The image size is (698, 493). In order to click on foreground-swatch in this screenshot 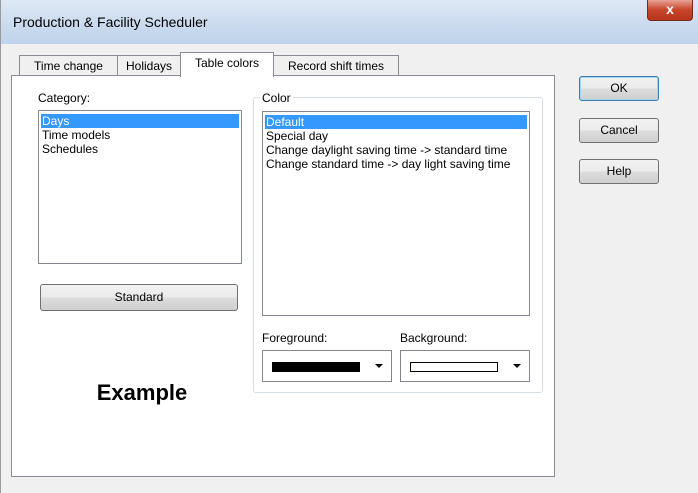, I will do `click(316, 367)`.